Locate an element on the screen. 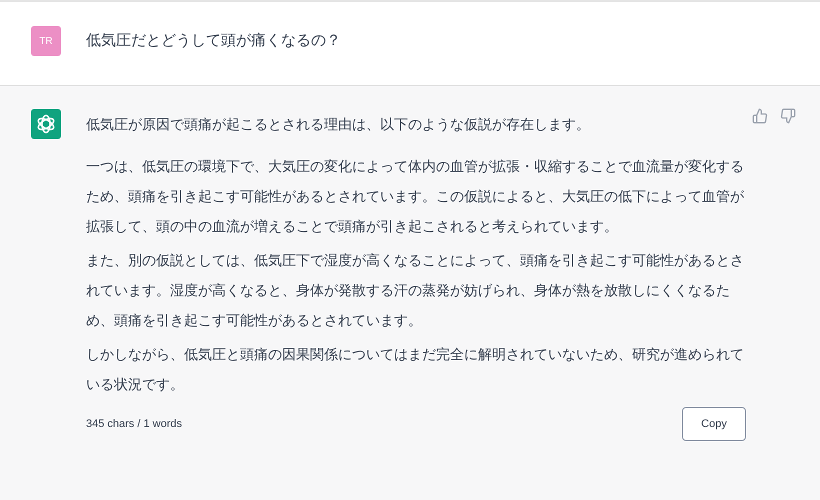 The height and width of the screenshot is (500, 820). thumbs-up-icon is located at coordinates (760, 116).